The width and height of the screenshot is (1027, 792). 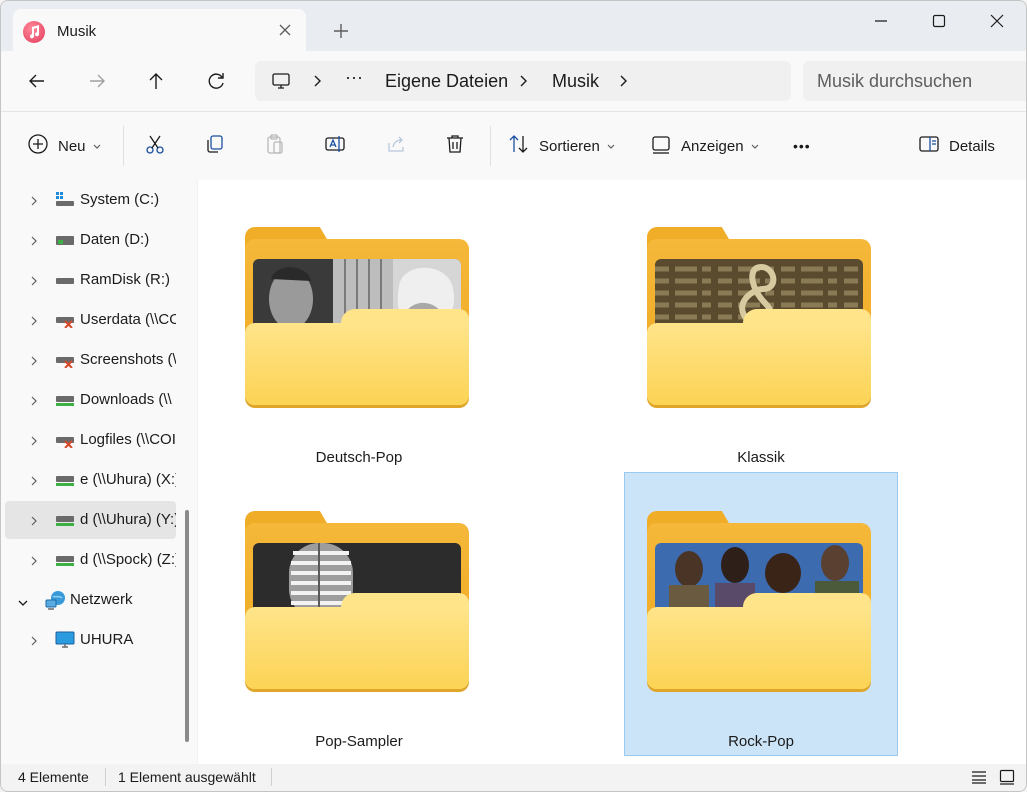 I want to click on cut-icon, so click(x=155, y=146).